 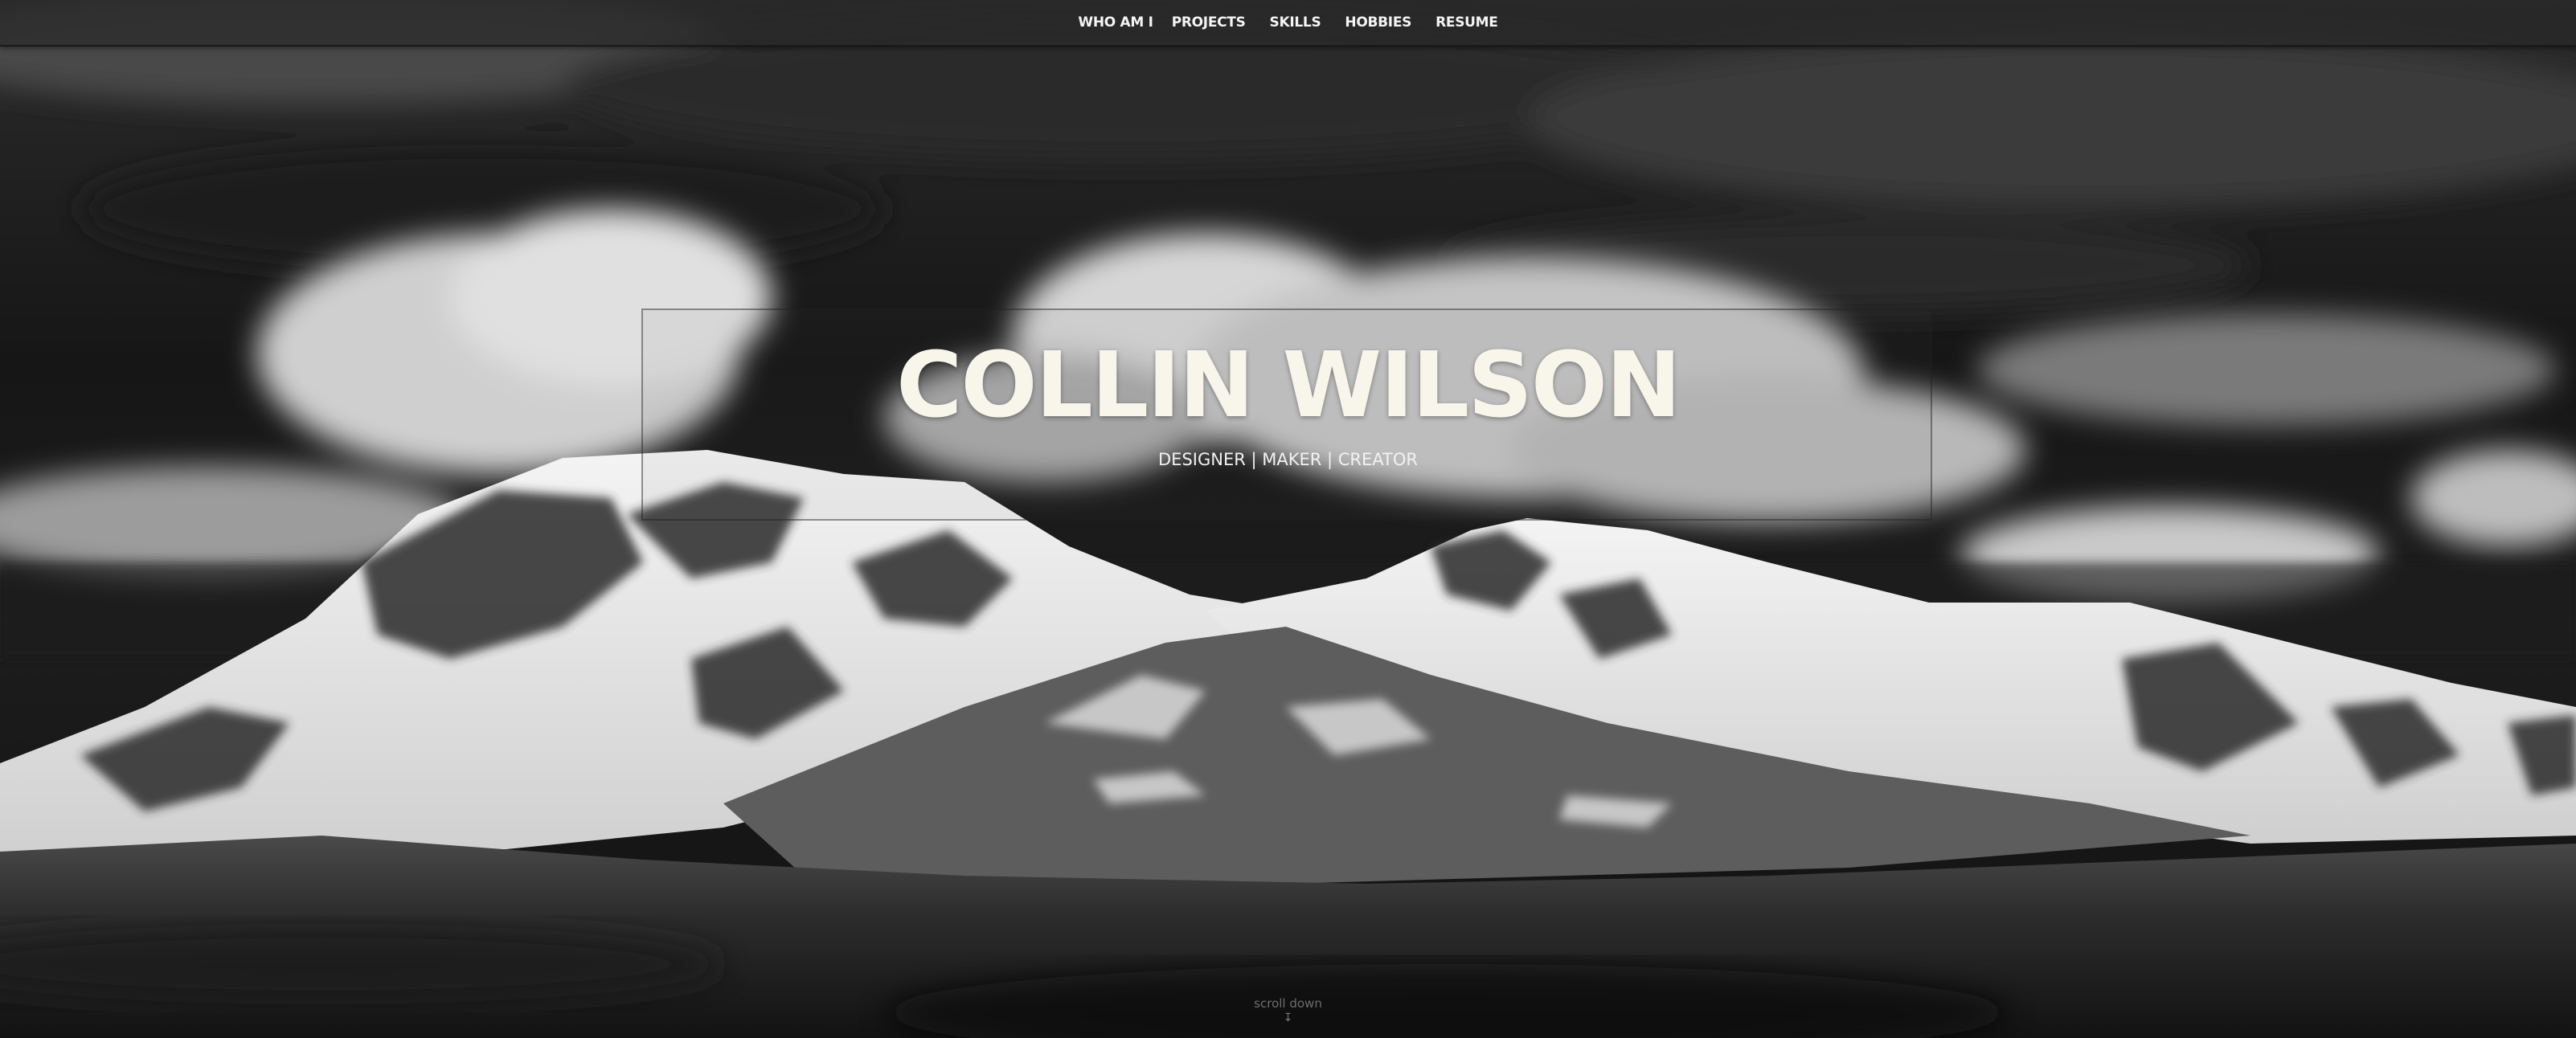 What do you see at coordinates (1288, 385) in the screenshot?
I see `hero-name: COLLIN WILSON` at bounding box center [1288, 385].